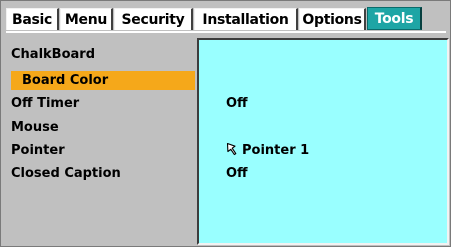 The width and height of the screenshot is (452, 248). Describe the element at coordinates (66, 173) in the screenshot. I see `menu-item-closed-caption: Closed Caption` at that location.